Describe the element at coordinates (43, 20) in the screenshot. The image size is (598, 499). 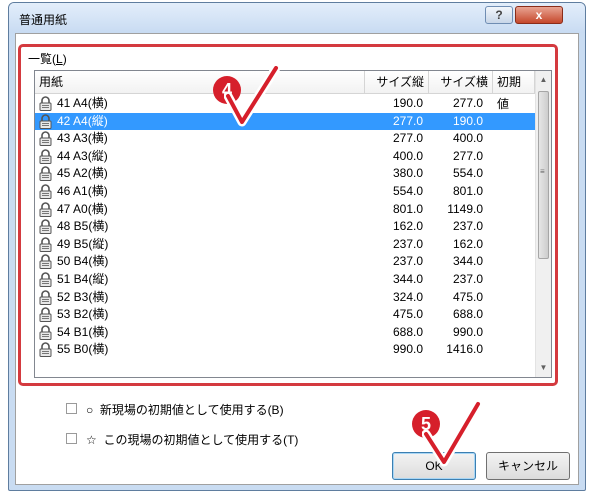
I see `dialog-title: 普通用紙` at that location.